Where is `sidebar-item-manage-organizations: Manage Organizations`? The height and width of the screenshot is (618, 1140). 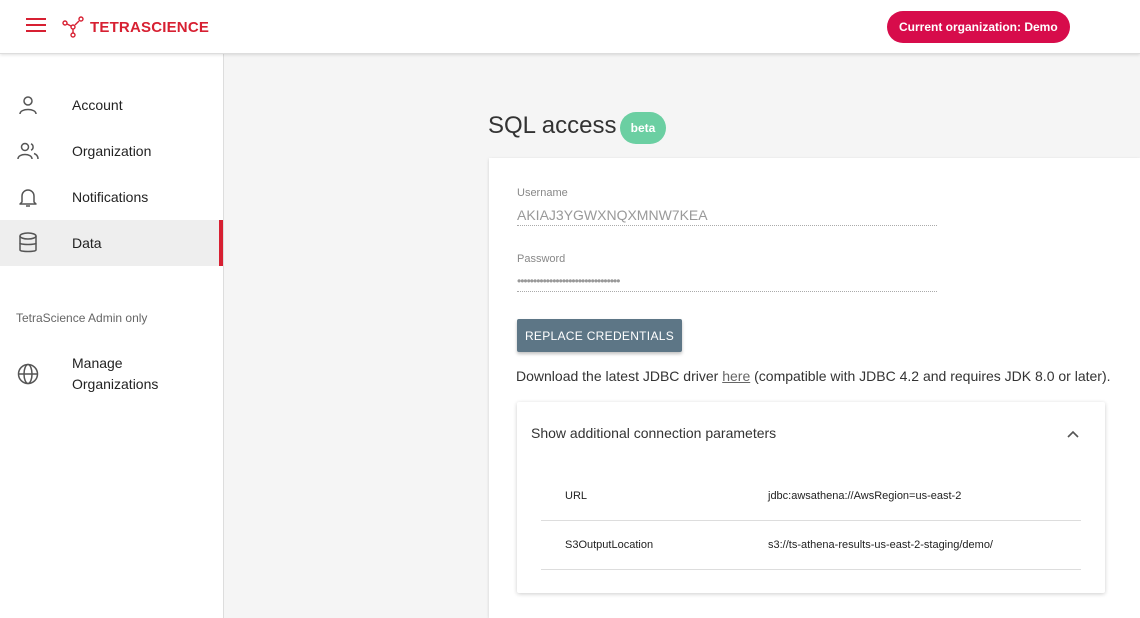 sidebar-item-manage-organizations: Manage Organizations is located at coordinates (111, 374).